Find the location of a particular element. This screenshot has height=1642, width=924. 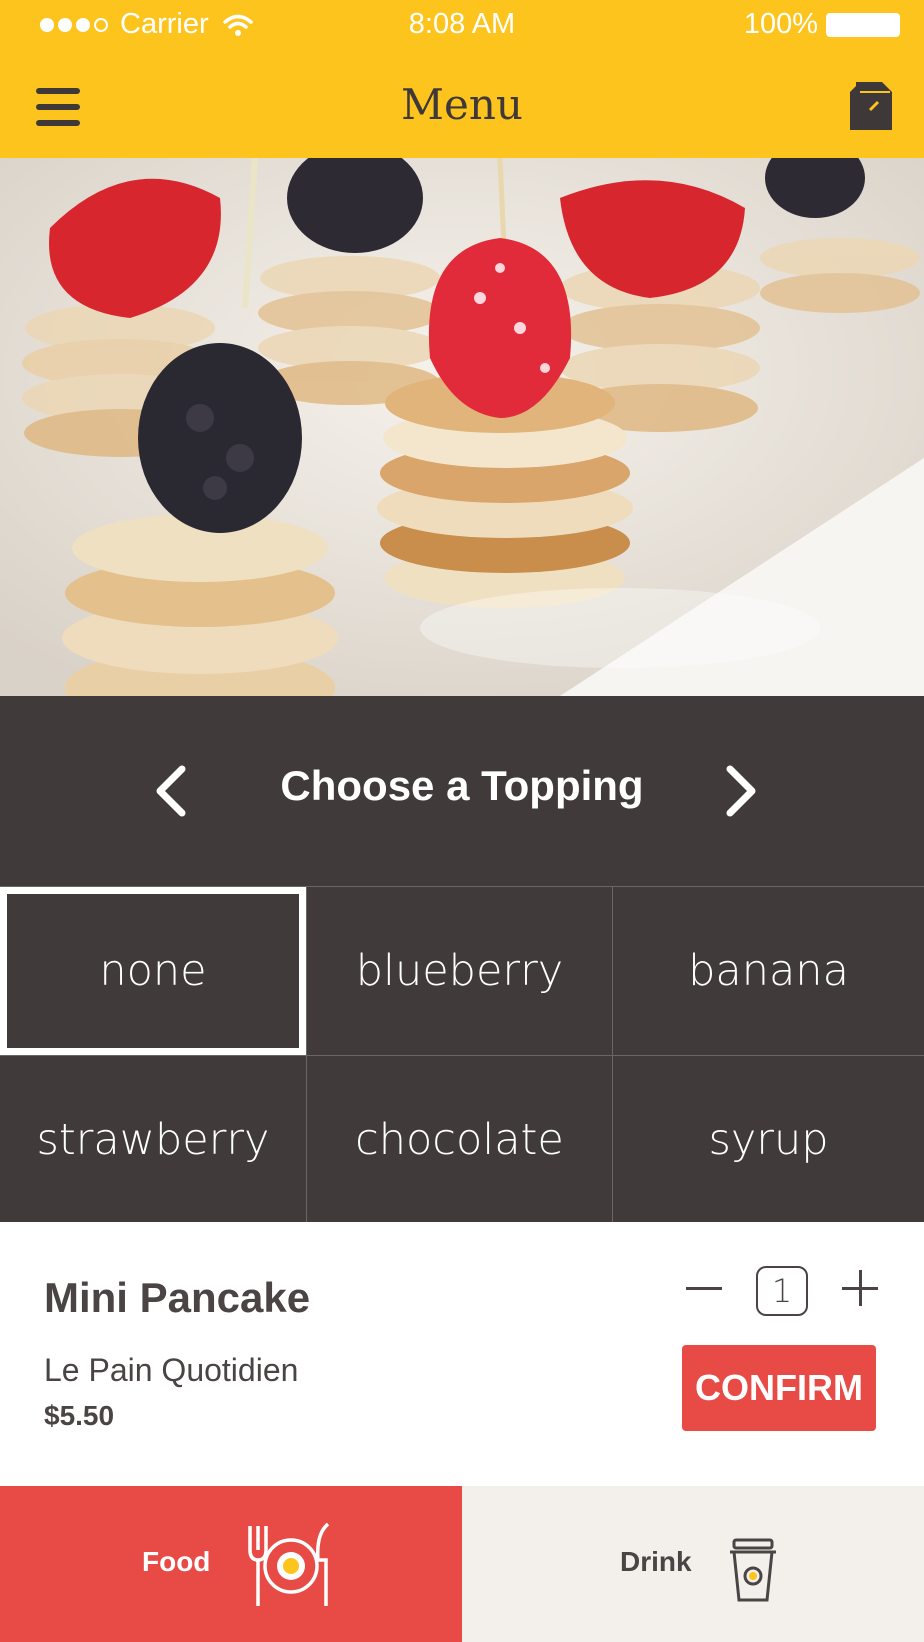

product-price: $5.50 is located at coordinates (79, 1415).